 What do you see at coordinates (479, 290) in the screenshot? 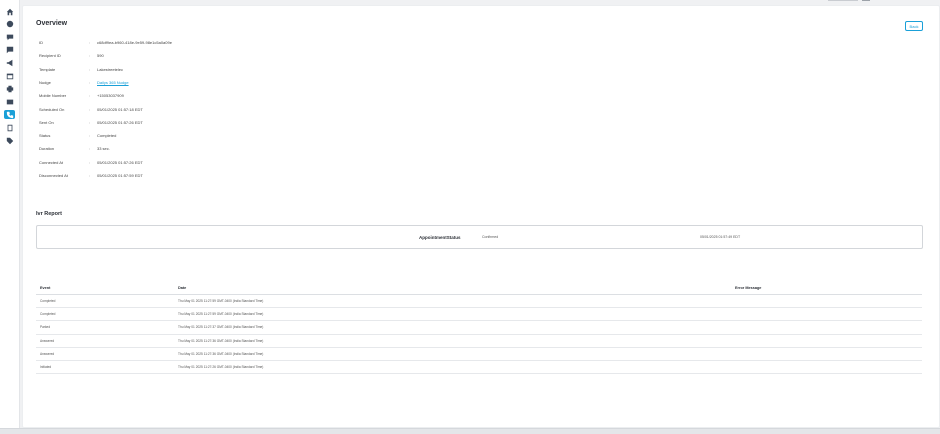
I see `events-table-header: Event Date Error Message` at bounding box center [479, 290].